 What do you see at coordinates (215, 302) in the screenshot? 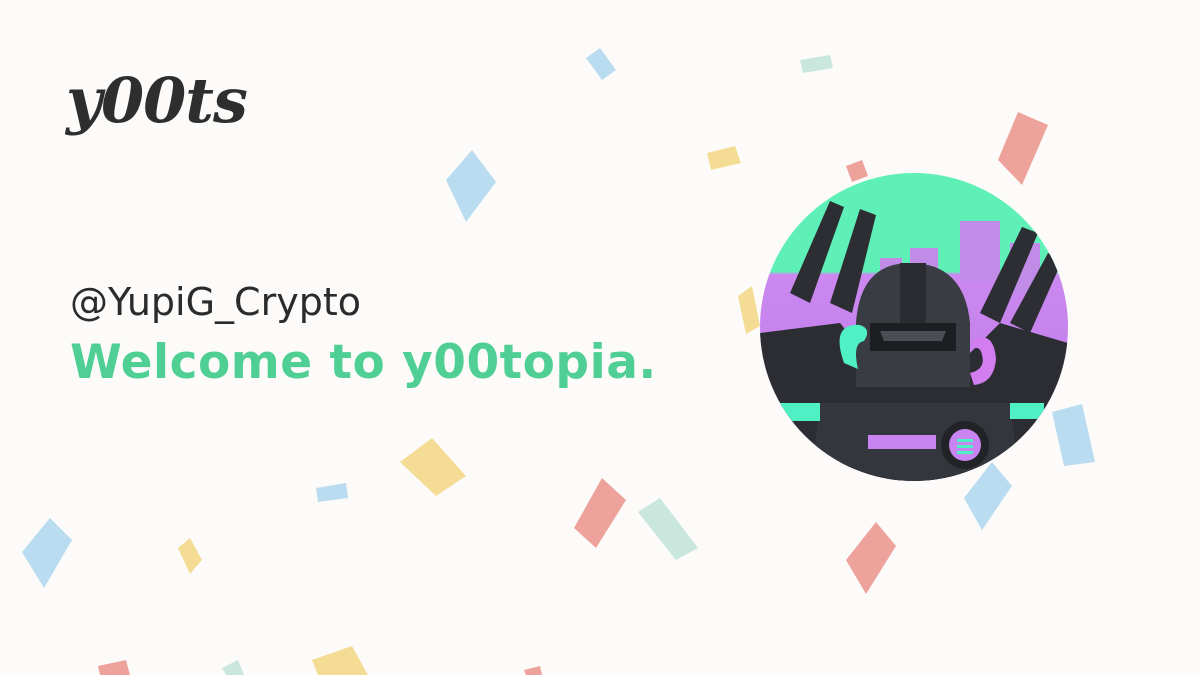
I see `username-handle: @YupiG_Crypto` at bounding box center [215, 302].